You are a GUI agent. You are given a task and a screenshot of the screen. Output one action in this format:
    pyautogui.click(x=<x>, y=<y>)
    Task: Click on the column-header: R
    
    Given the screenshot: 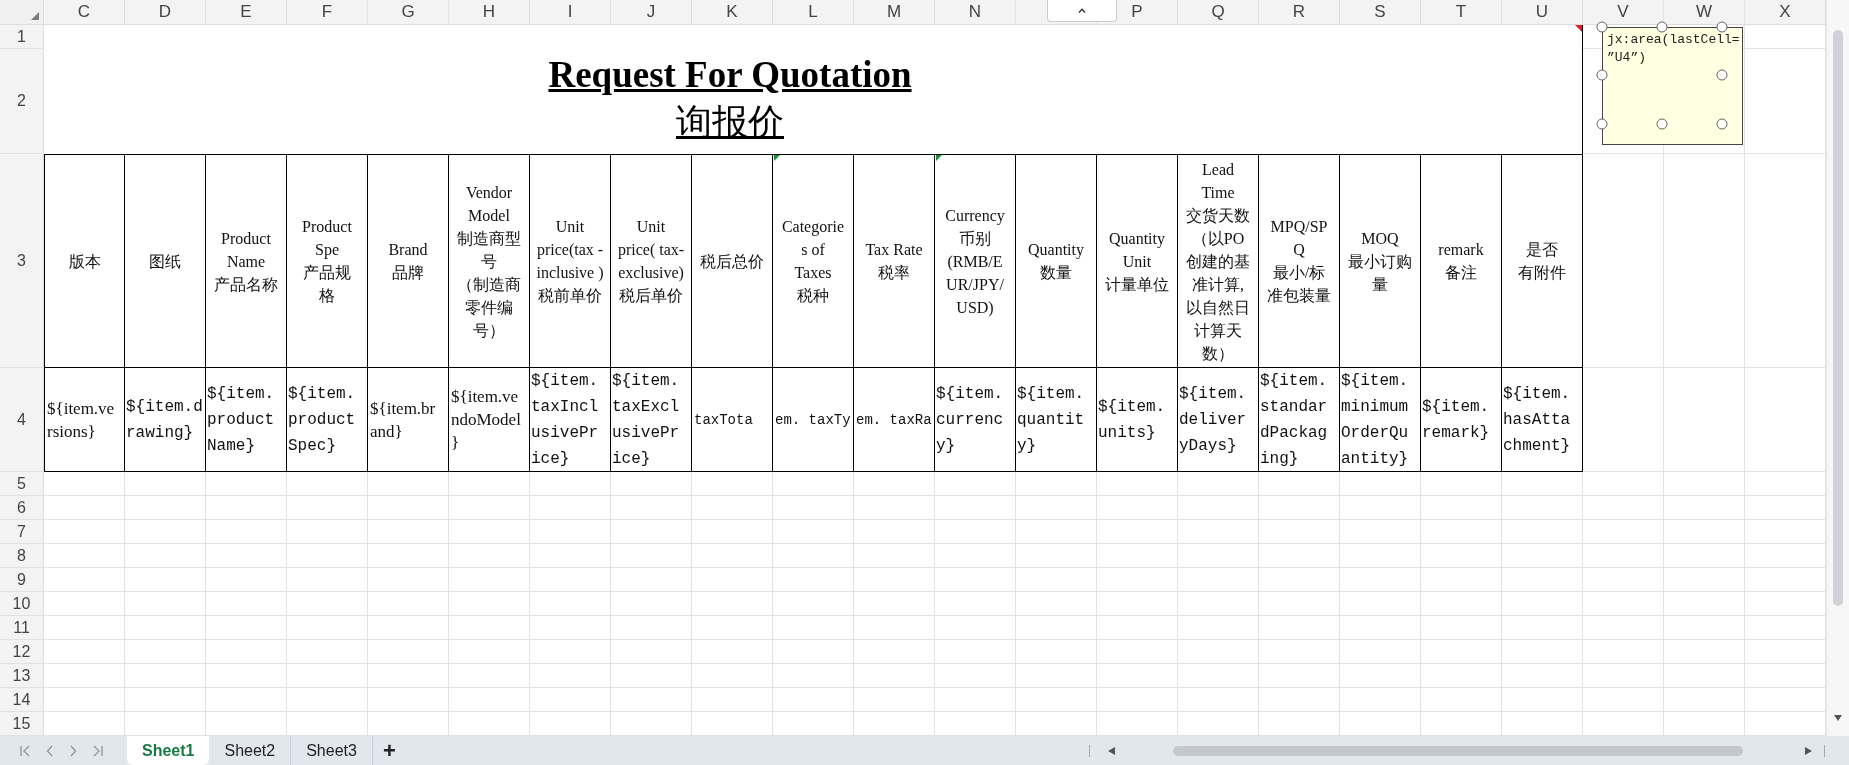 What is the action you would take?
    pyautogui.click(x=1299, y=12)
    